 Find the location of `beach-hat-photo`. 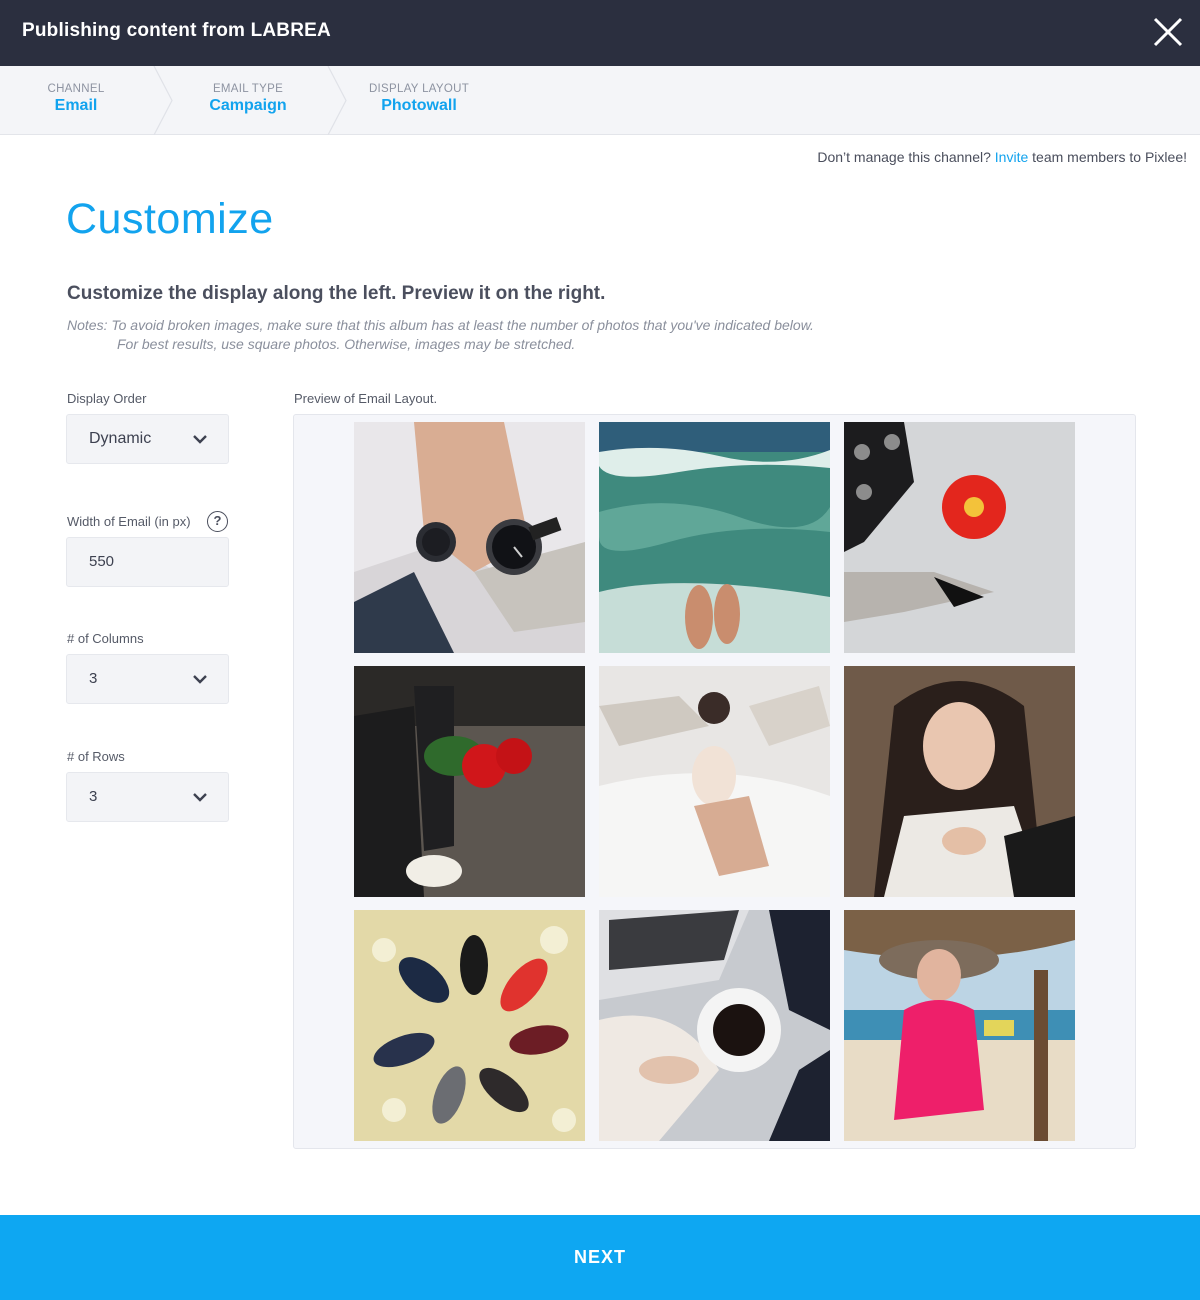

beach-hat-photo is located at coordinates (959, 1025).